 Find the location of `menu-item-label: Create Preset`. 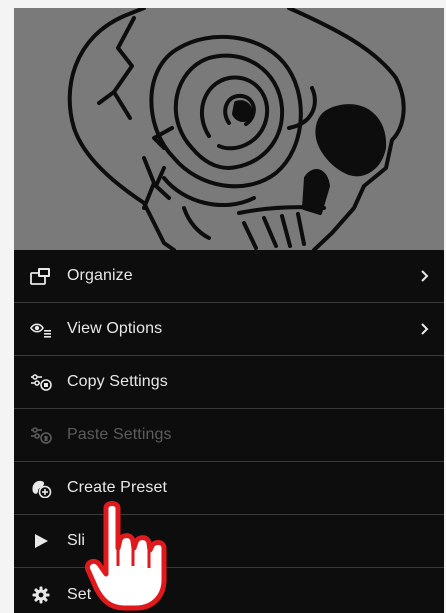

menu-item-label: Create Preset is located at coordinates (117, 487).